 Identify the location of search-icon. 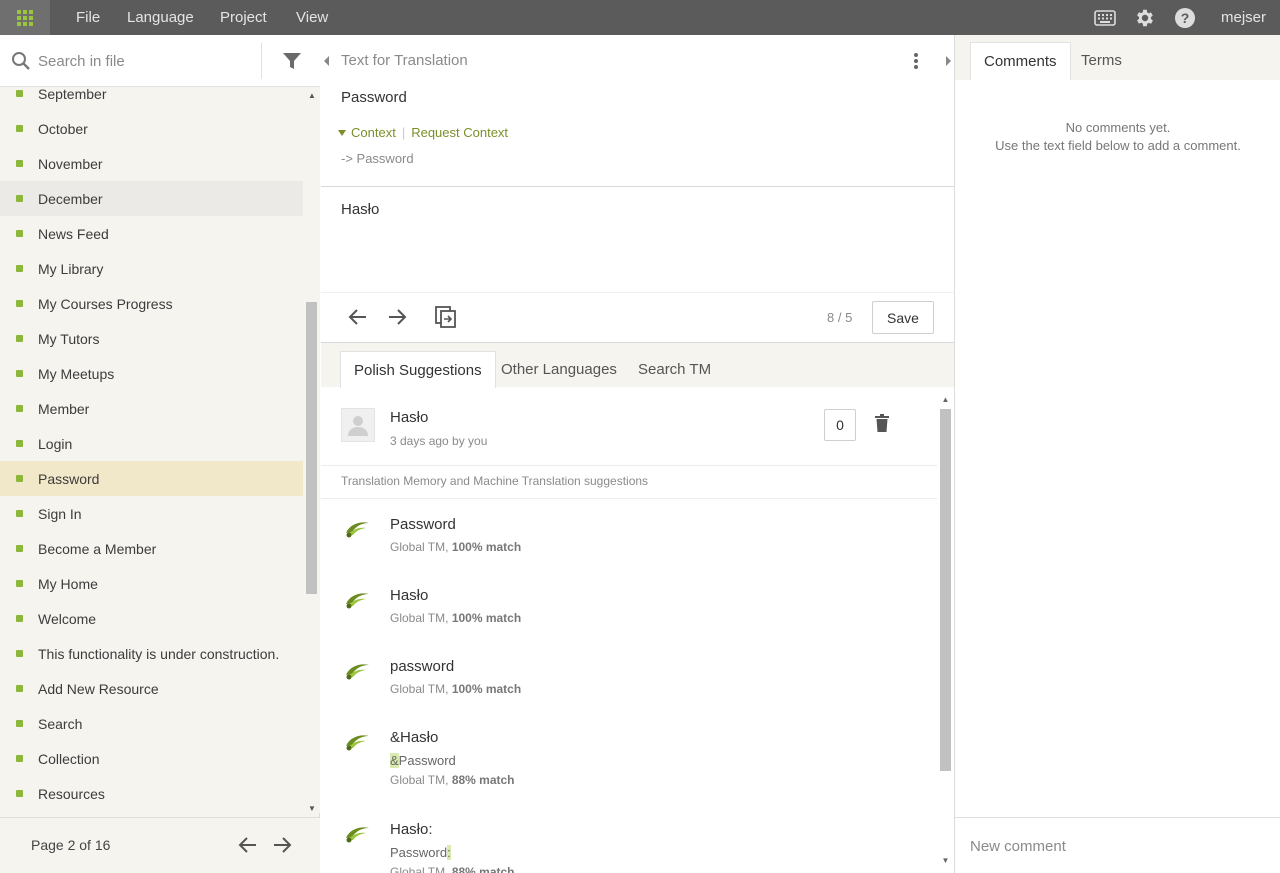
(21, 61).